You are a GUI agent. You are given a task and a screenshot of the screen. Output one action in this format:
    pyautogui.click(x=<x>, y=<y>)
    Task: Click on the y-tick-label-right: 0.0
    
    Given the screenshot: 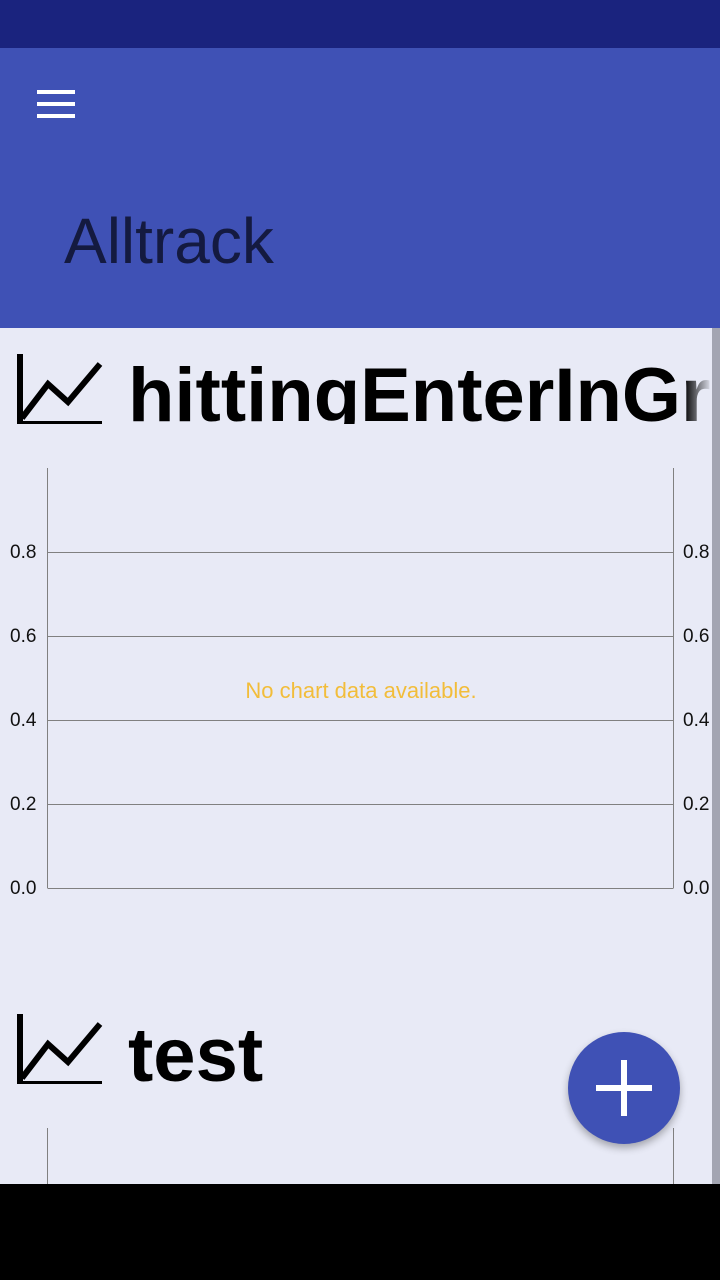 What is the action you would take?
    pyautogui.click(x=696, y=888)
    